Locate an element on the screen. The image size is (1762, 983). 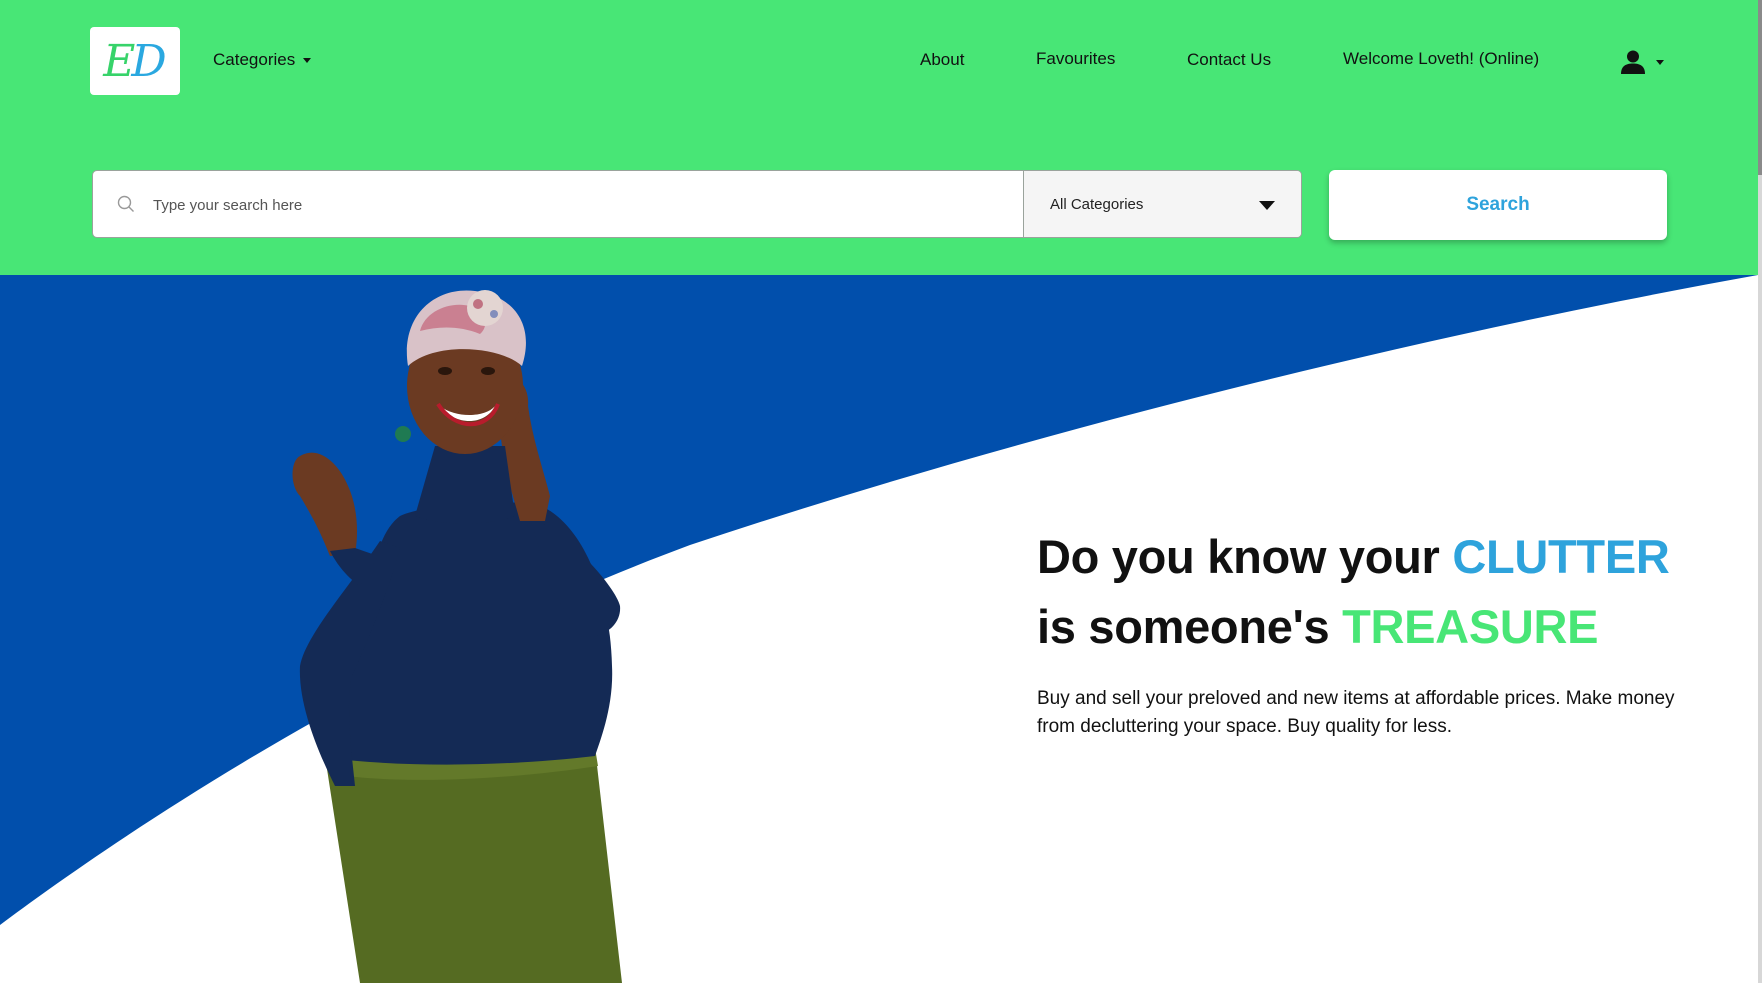
hero-headline-part1: Do you know your is located at coordinates (1245, 556).